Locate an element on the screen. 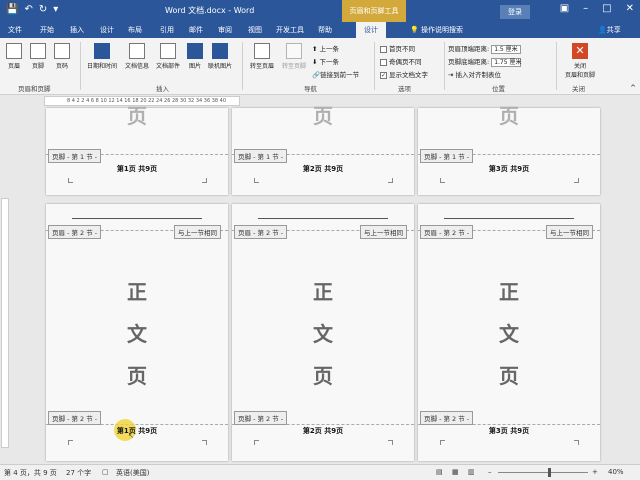 This screenshot has width=640, height=480. tab-file: 文件 is located at coordinates (15, 30).